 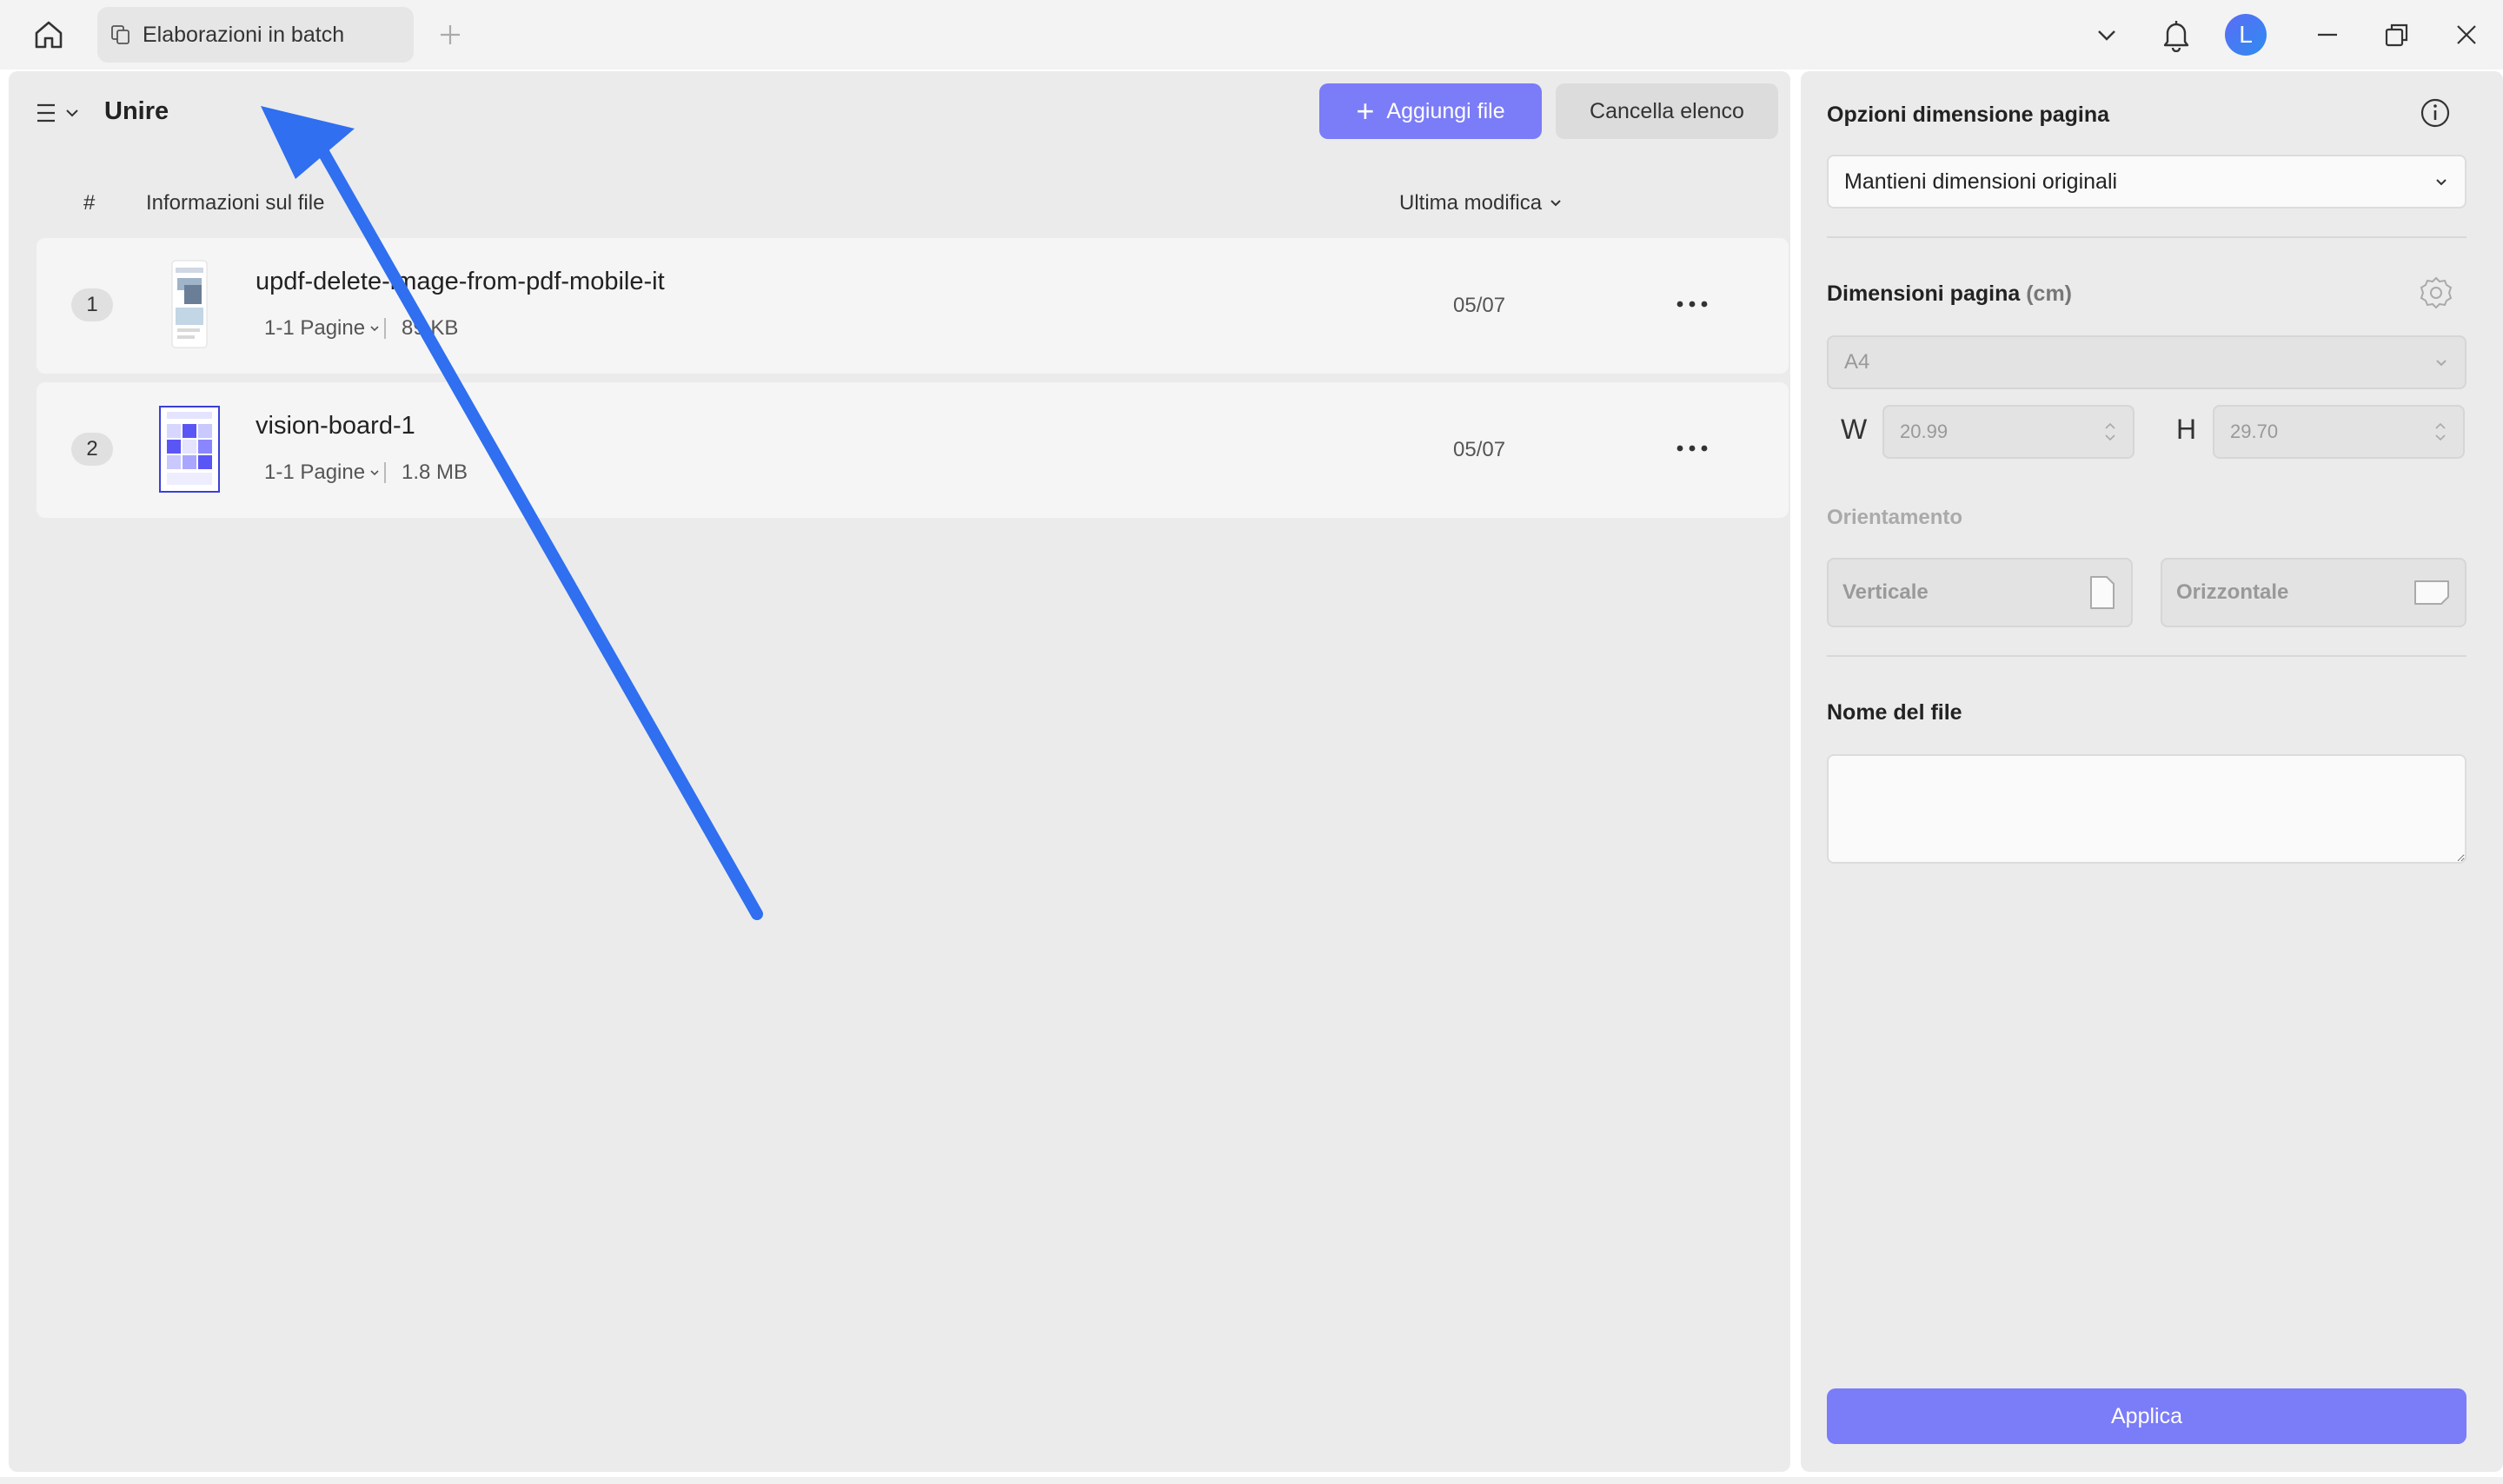 I want to click on add-file-button: + Aggiungi file, so click(x=1430, y=111).